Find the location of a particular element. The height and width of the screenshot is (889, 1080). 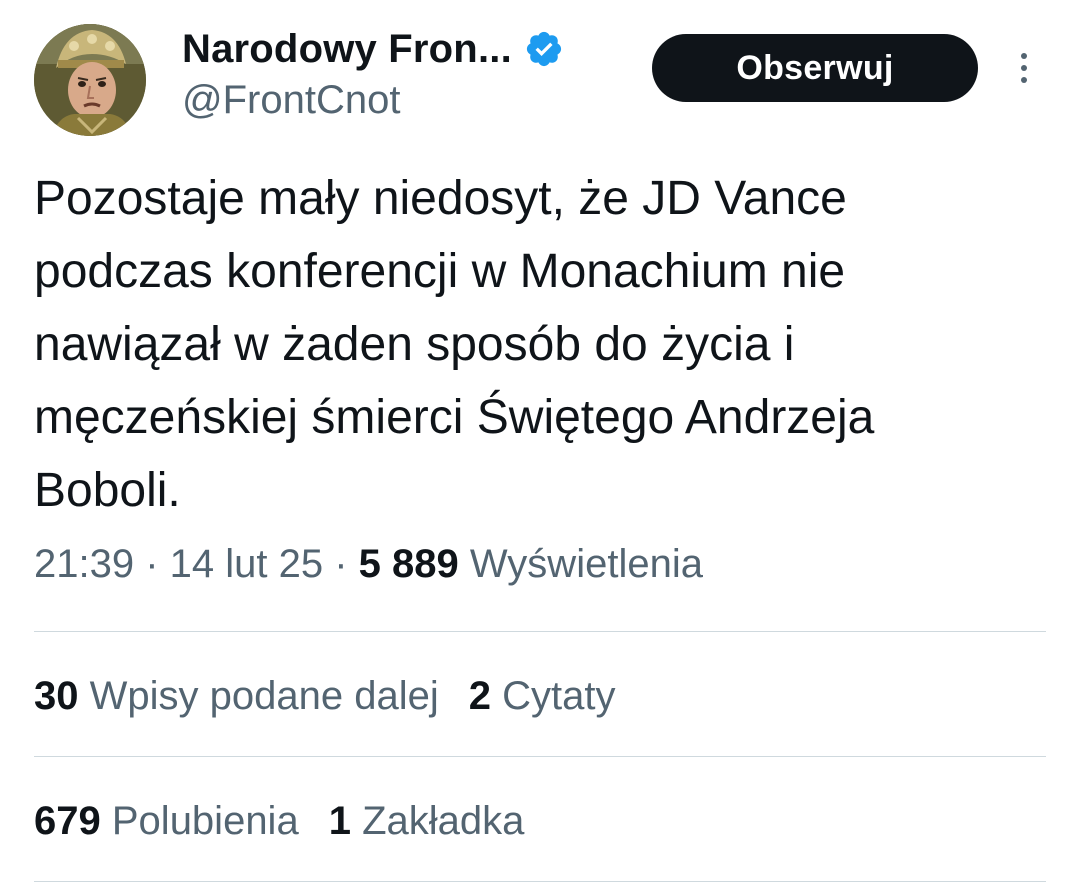

quotes-count: 2 is located at coordinates (479, 696).